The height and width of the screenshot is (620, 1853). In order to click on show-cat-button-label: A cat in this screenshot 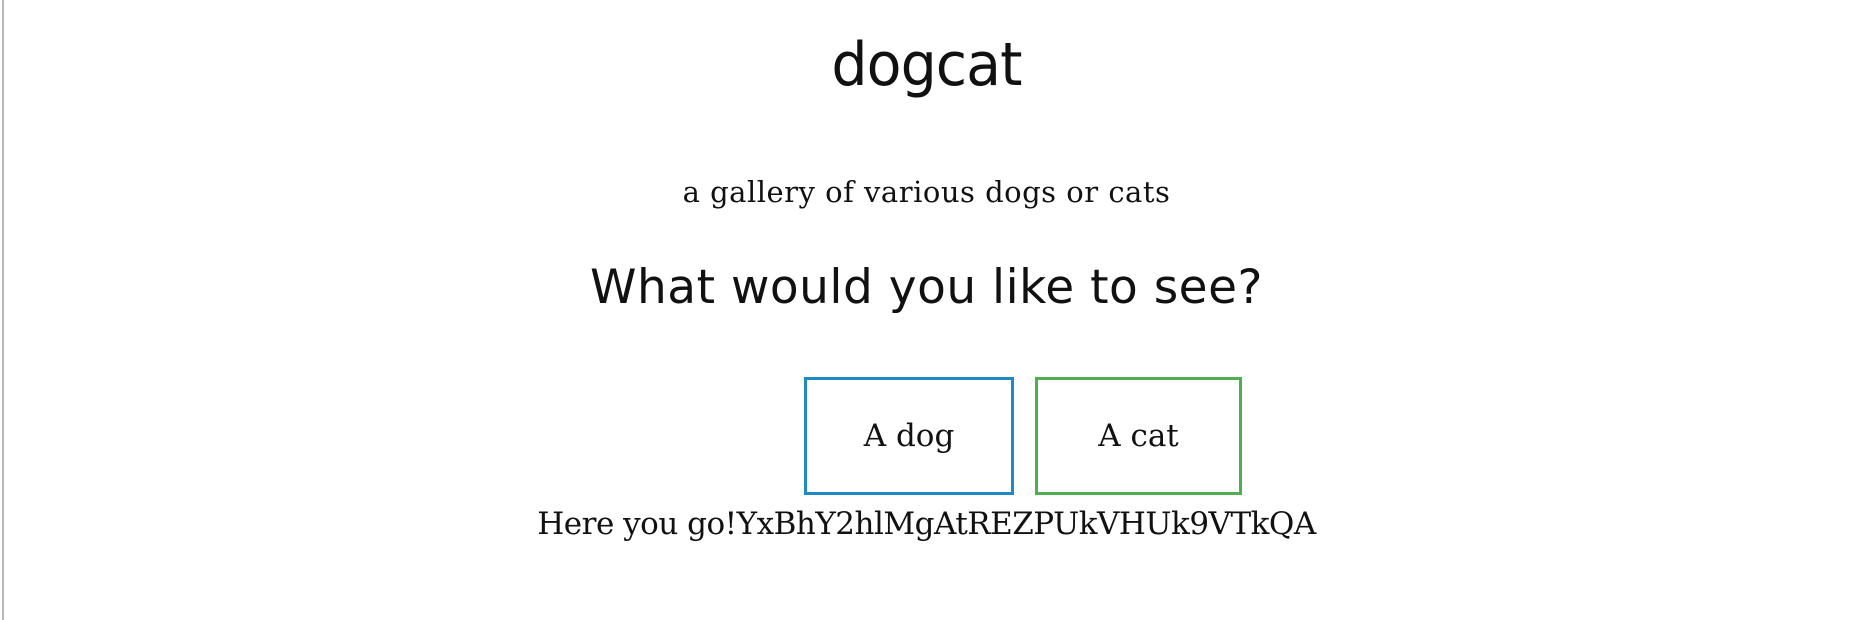, I will do `click(1138, 436)`.